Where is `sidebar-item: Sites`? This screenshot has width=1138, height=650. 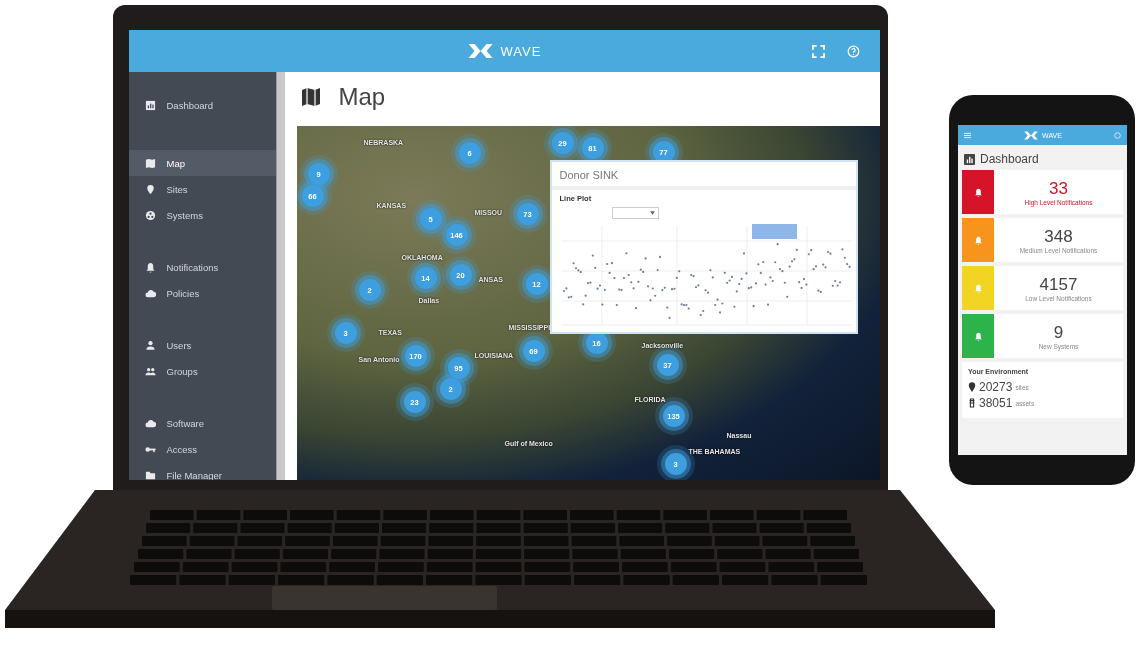 sidebar-item: Sites is located at coordinates (202, 189).